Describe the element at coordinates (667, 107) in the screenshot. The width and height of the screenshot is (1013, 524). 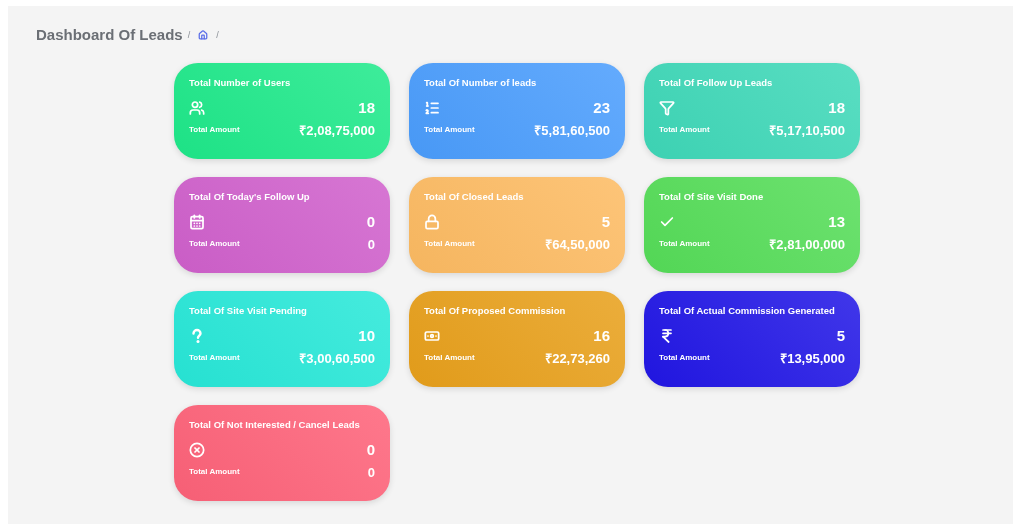
I see `funnel-icon` at that location.